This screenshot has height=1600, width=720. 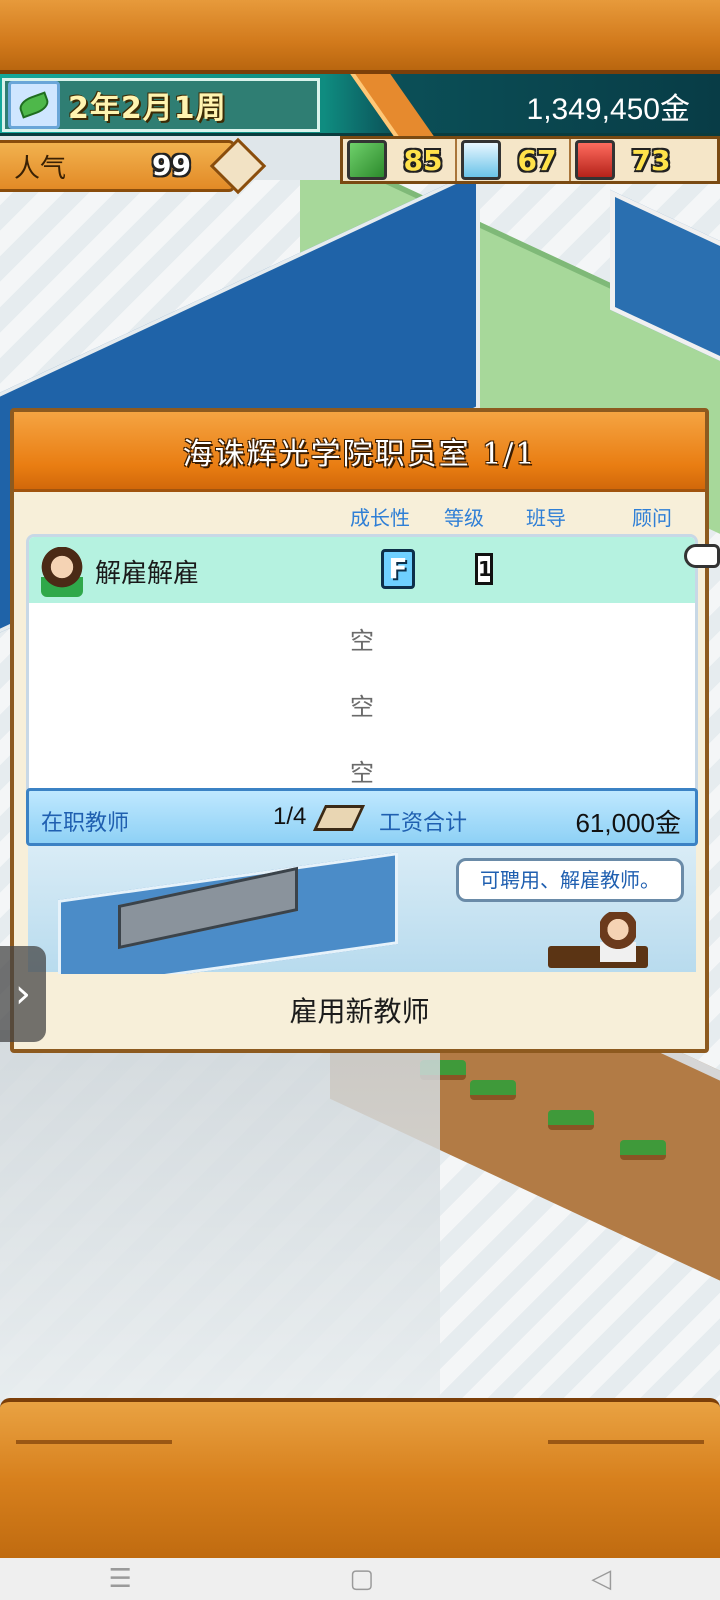 What do you see at coordinates (290, 816) in the screenshot?
I see `teacher-count: 1/4` at bounding box center [290, 816].